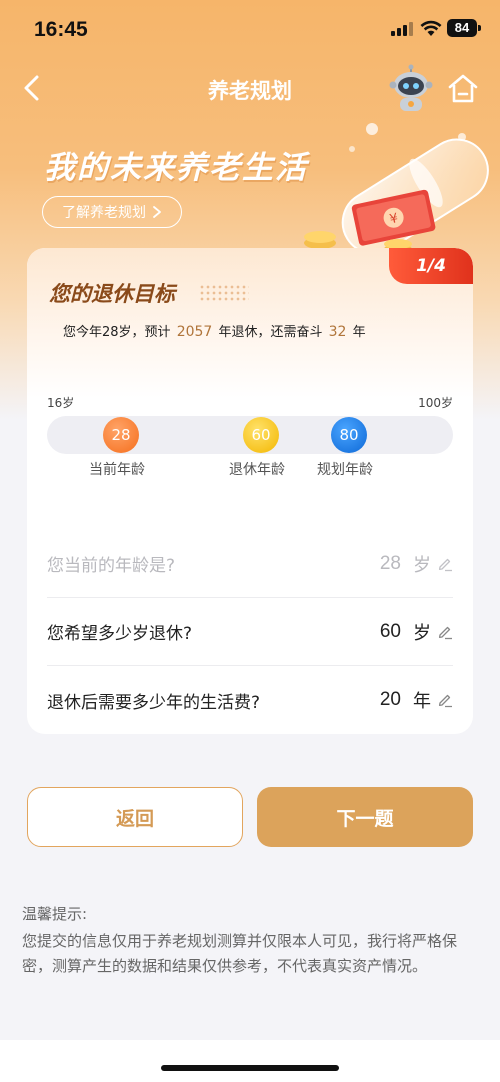  I want to click on battery-icon: 84, so click(462, 28).